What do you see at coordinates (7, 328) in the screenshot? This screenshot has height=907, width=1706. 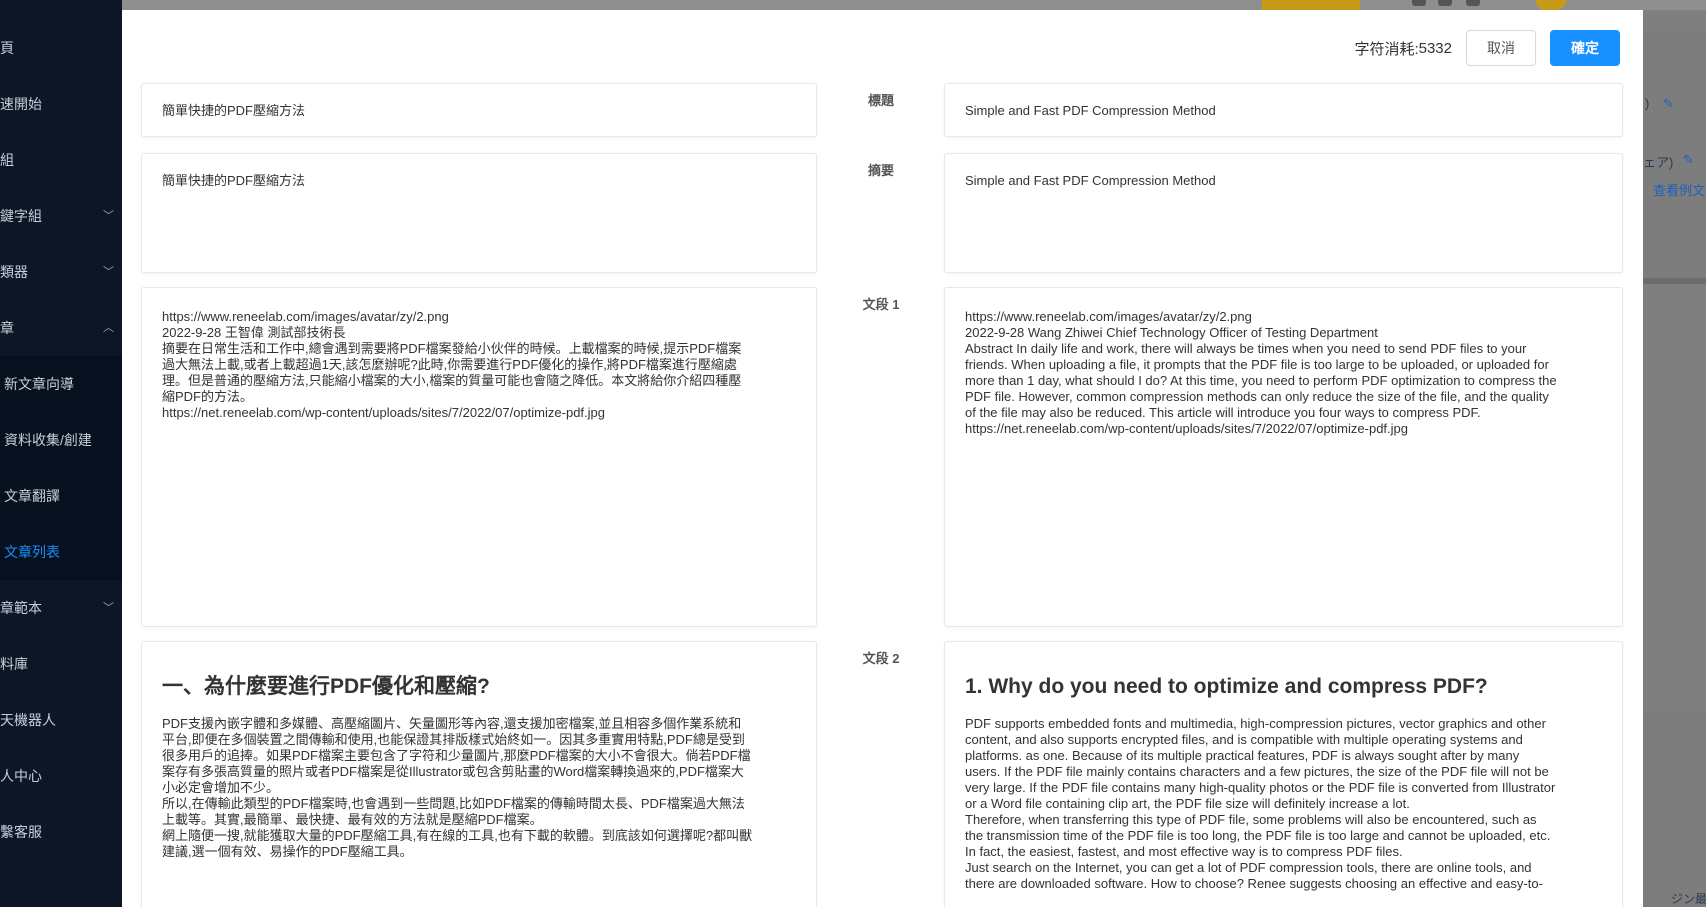 I see `sidebar-item-label: 章` at bounding box center [7, 328].